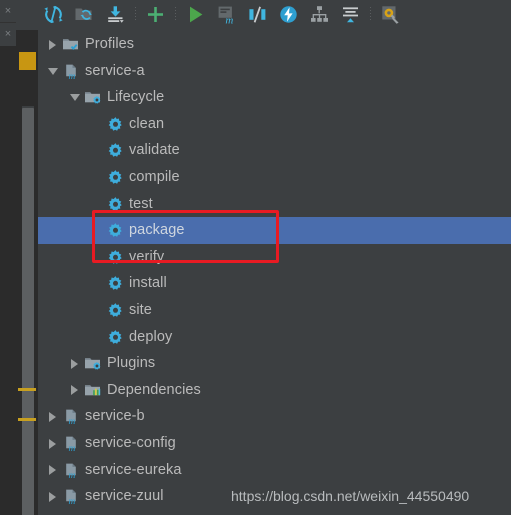  What do you see at coordinates (53, 14) in the screenshot?
I see `reimport-all-maven-projects-icon` at bounding box center [53, 14].